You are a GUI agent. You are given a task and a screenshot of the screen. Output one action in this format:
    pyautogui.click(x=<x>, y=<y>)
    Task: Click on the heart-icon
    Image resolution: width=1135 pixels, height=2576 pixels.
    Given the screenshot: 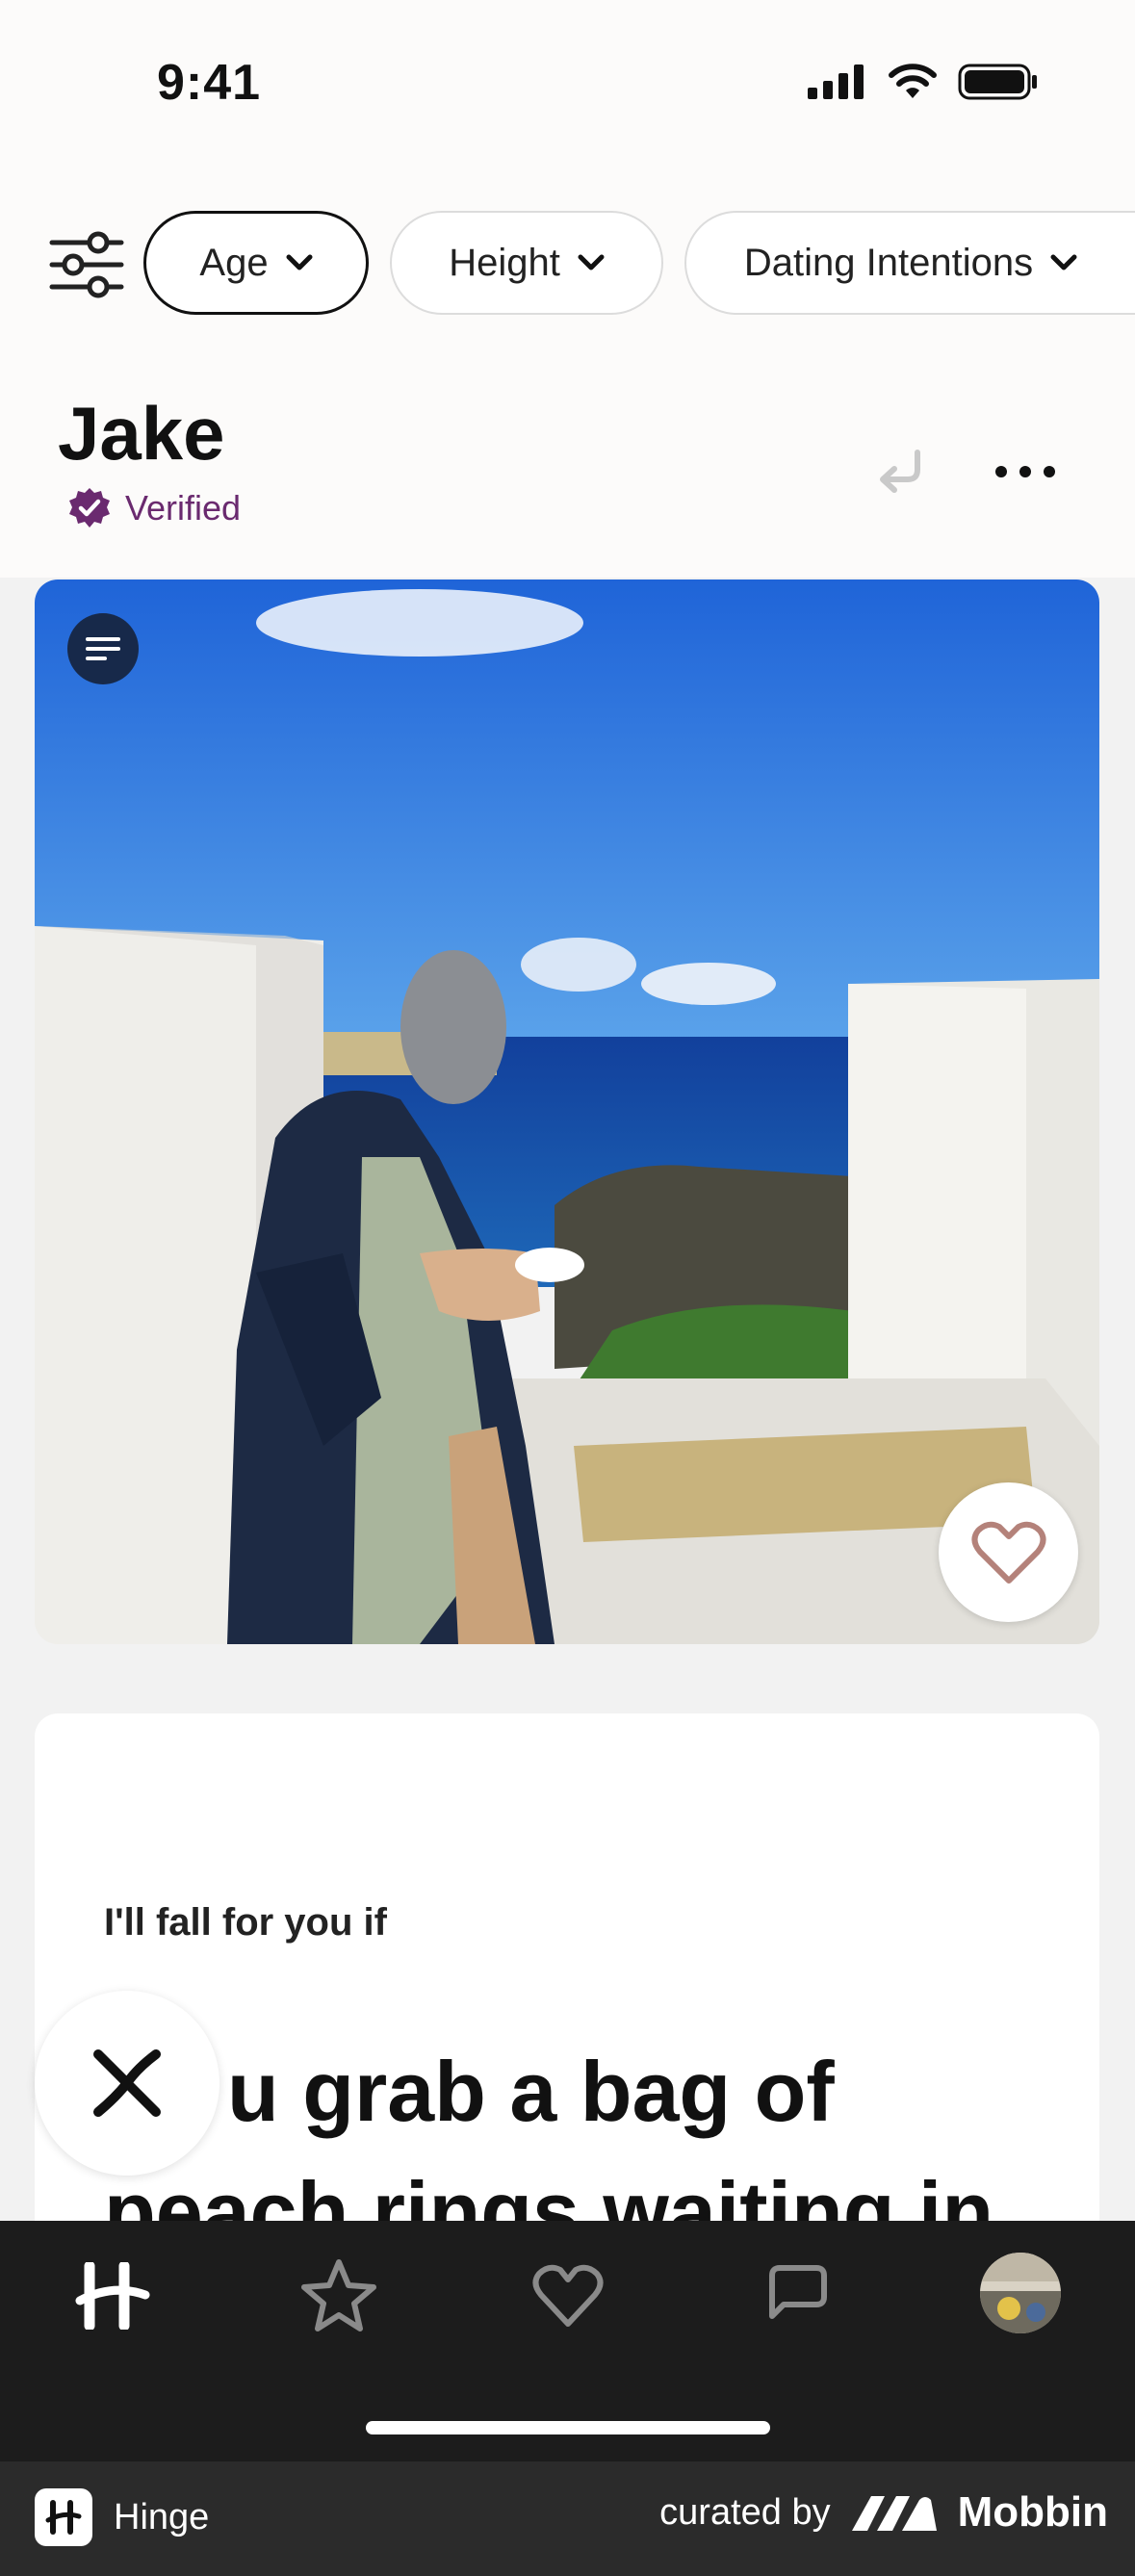 What is the action you would take?
    pyautogui.click(x=1008, y=1552)
    